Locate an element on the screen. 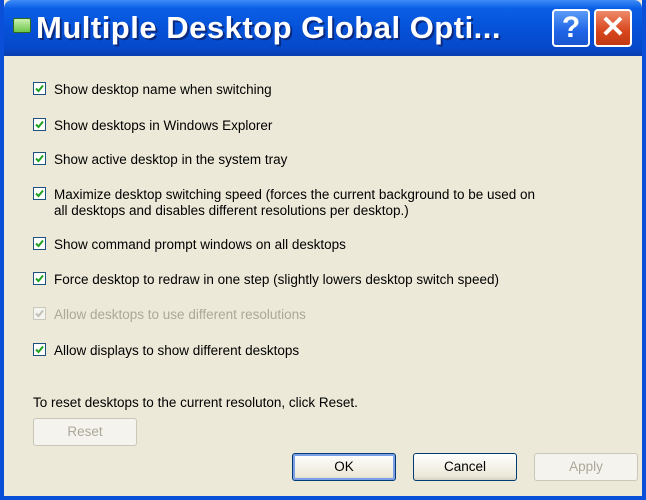 The height and width of the screenshot is (500, 646). title-bar: Multiple Desktop Global Opti... ? ✕ is located at coordinates (323, 28).